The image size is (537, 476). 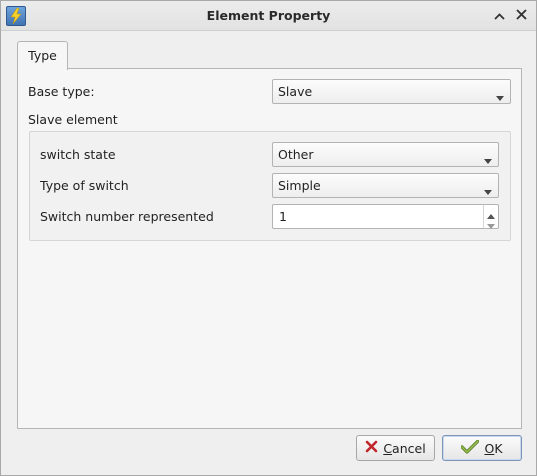 What do you see at coordinates (493, 448) in the screenshot?
I see `ok-button-label: OK` at bounding box center [493, 448].